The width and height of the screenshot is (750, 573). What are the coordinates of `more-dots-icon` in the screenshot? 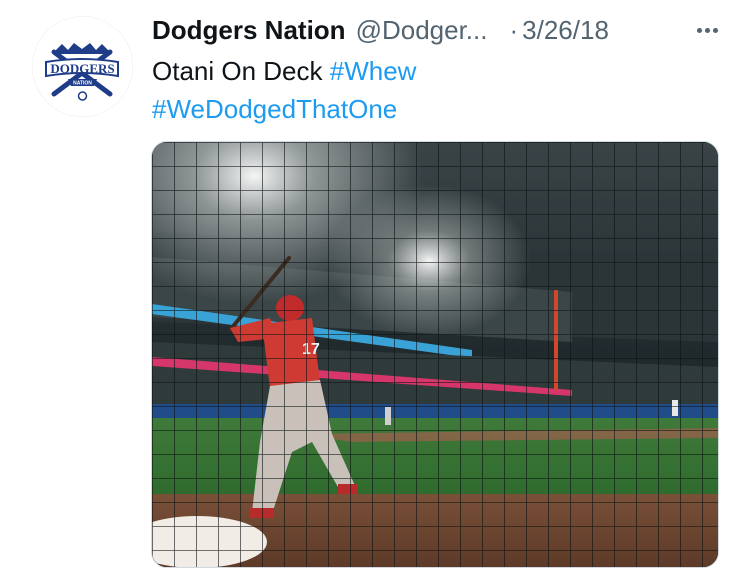 It's located at (707, 30).